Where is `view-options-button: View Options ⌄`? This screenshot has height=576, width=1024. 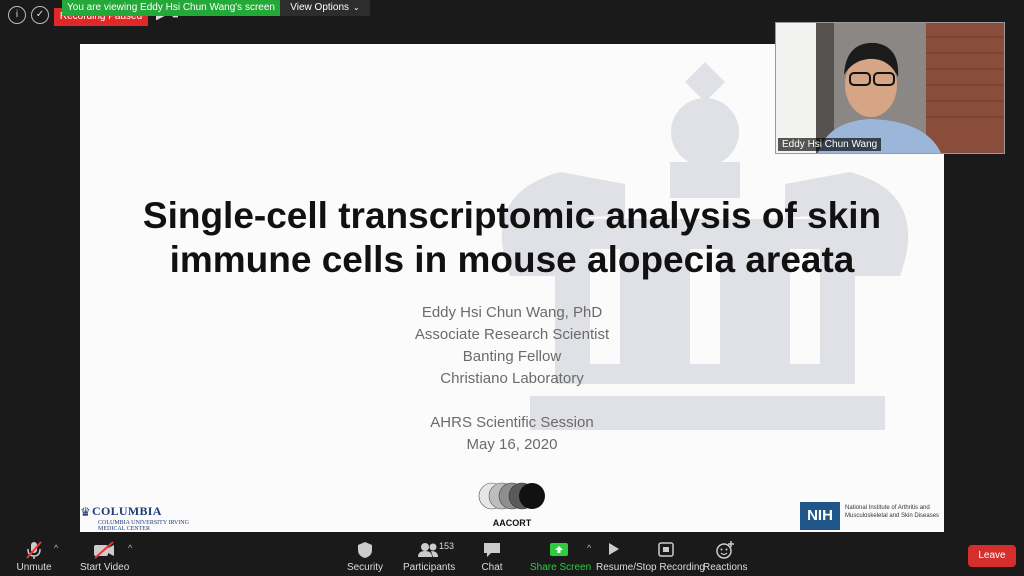
view-options-button: View Options ⌄ is located at coordinates (325, 8).